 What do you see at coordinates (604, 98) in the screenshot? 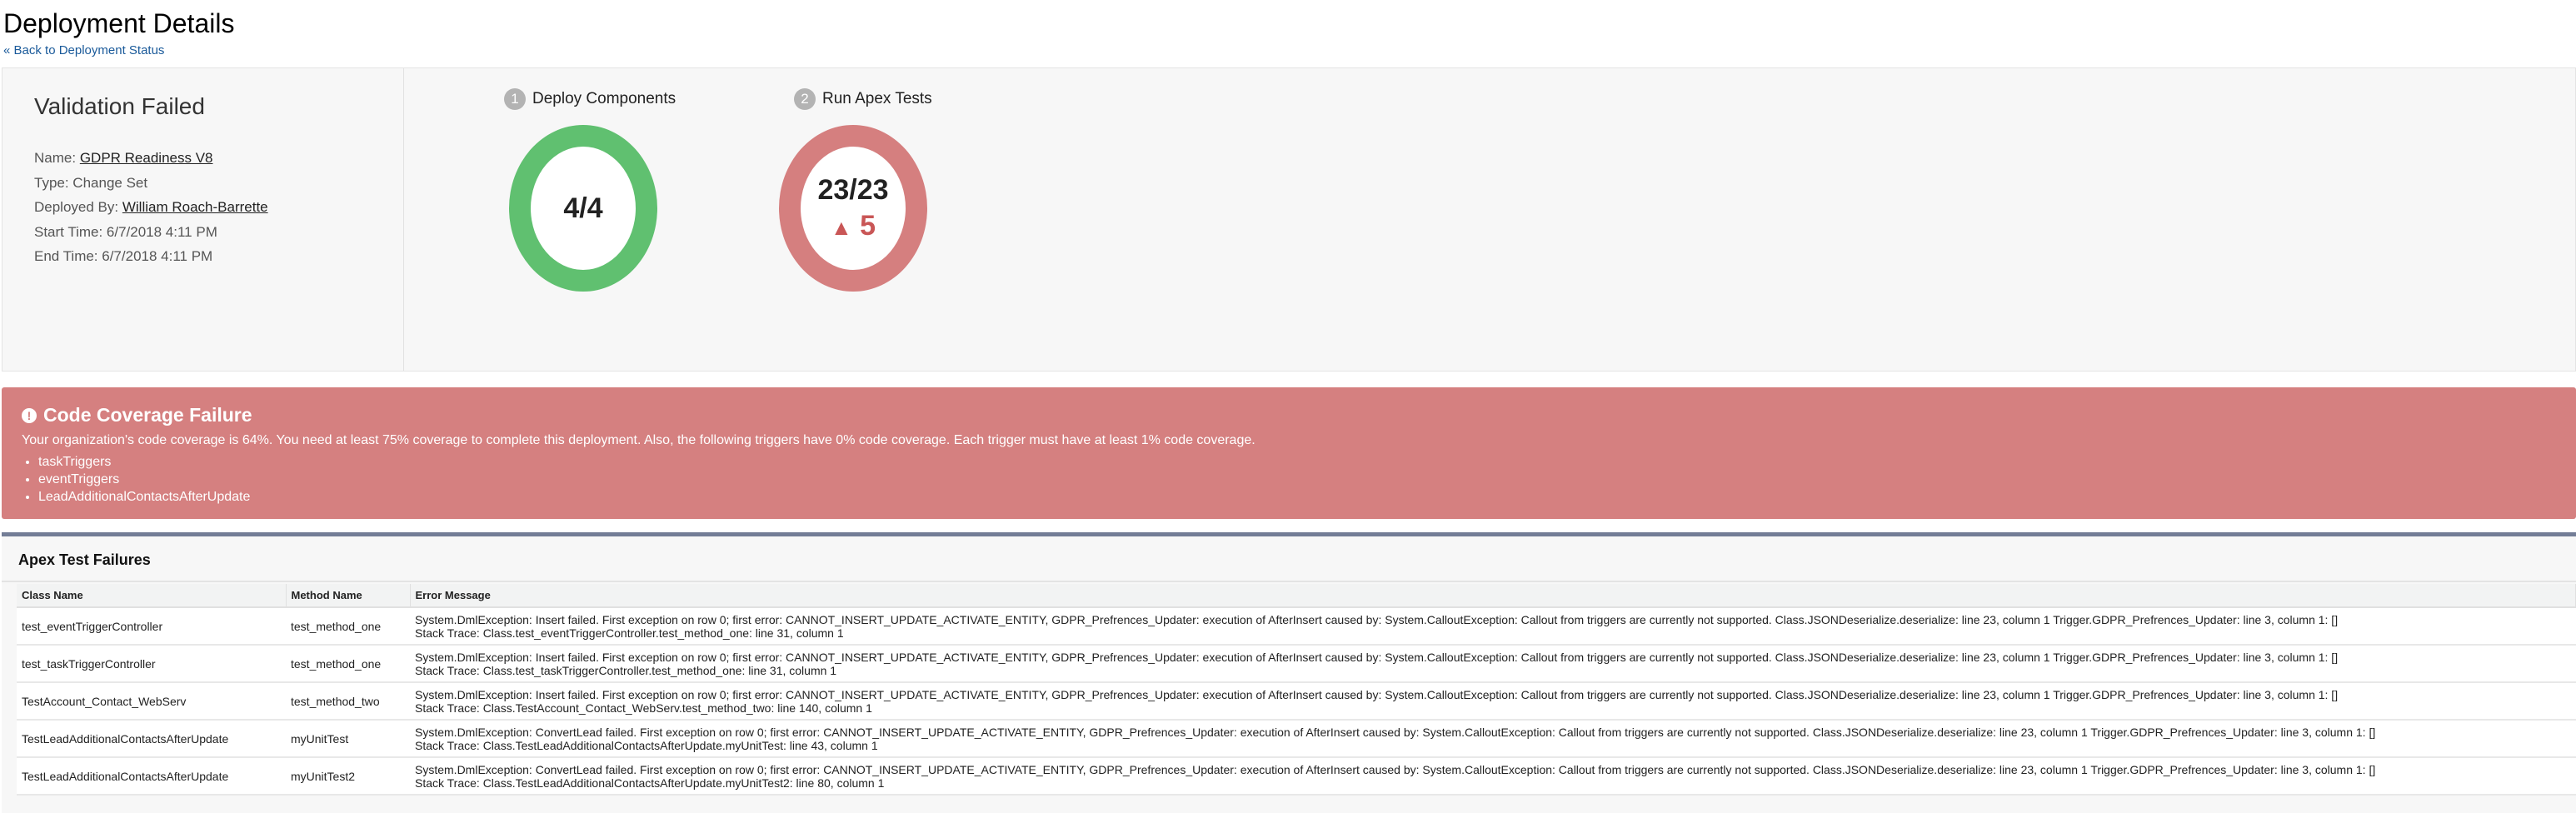
I see `step-label: Deploy Components` at bounding box center [604, 98].